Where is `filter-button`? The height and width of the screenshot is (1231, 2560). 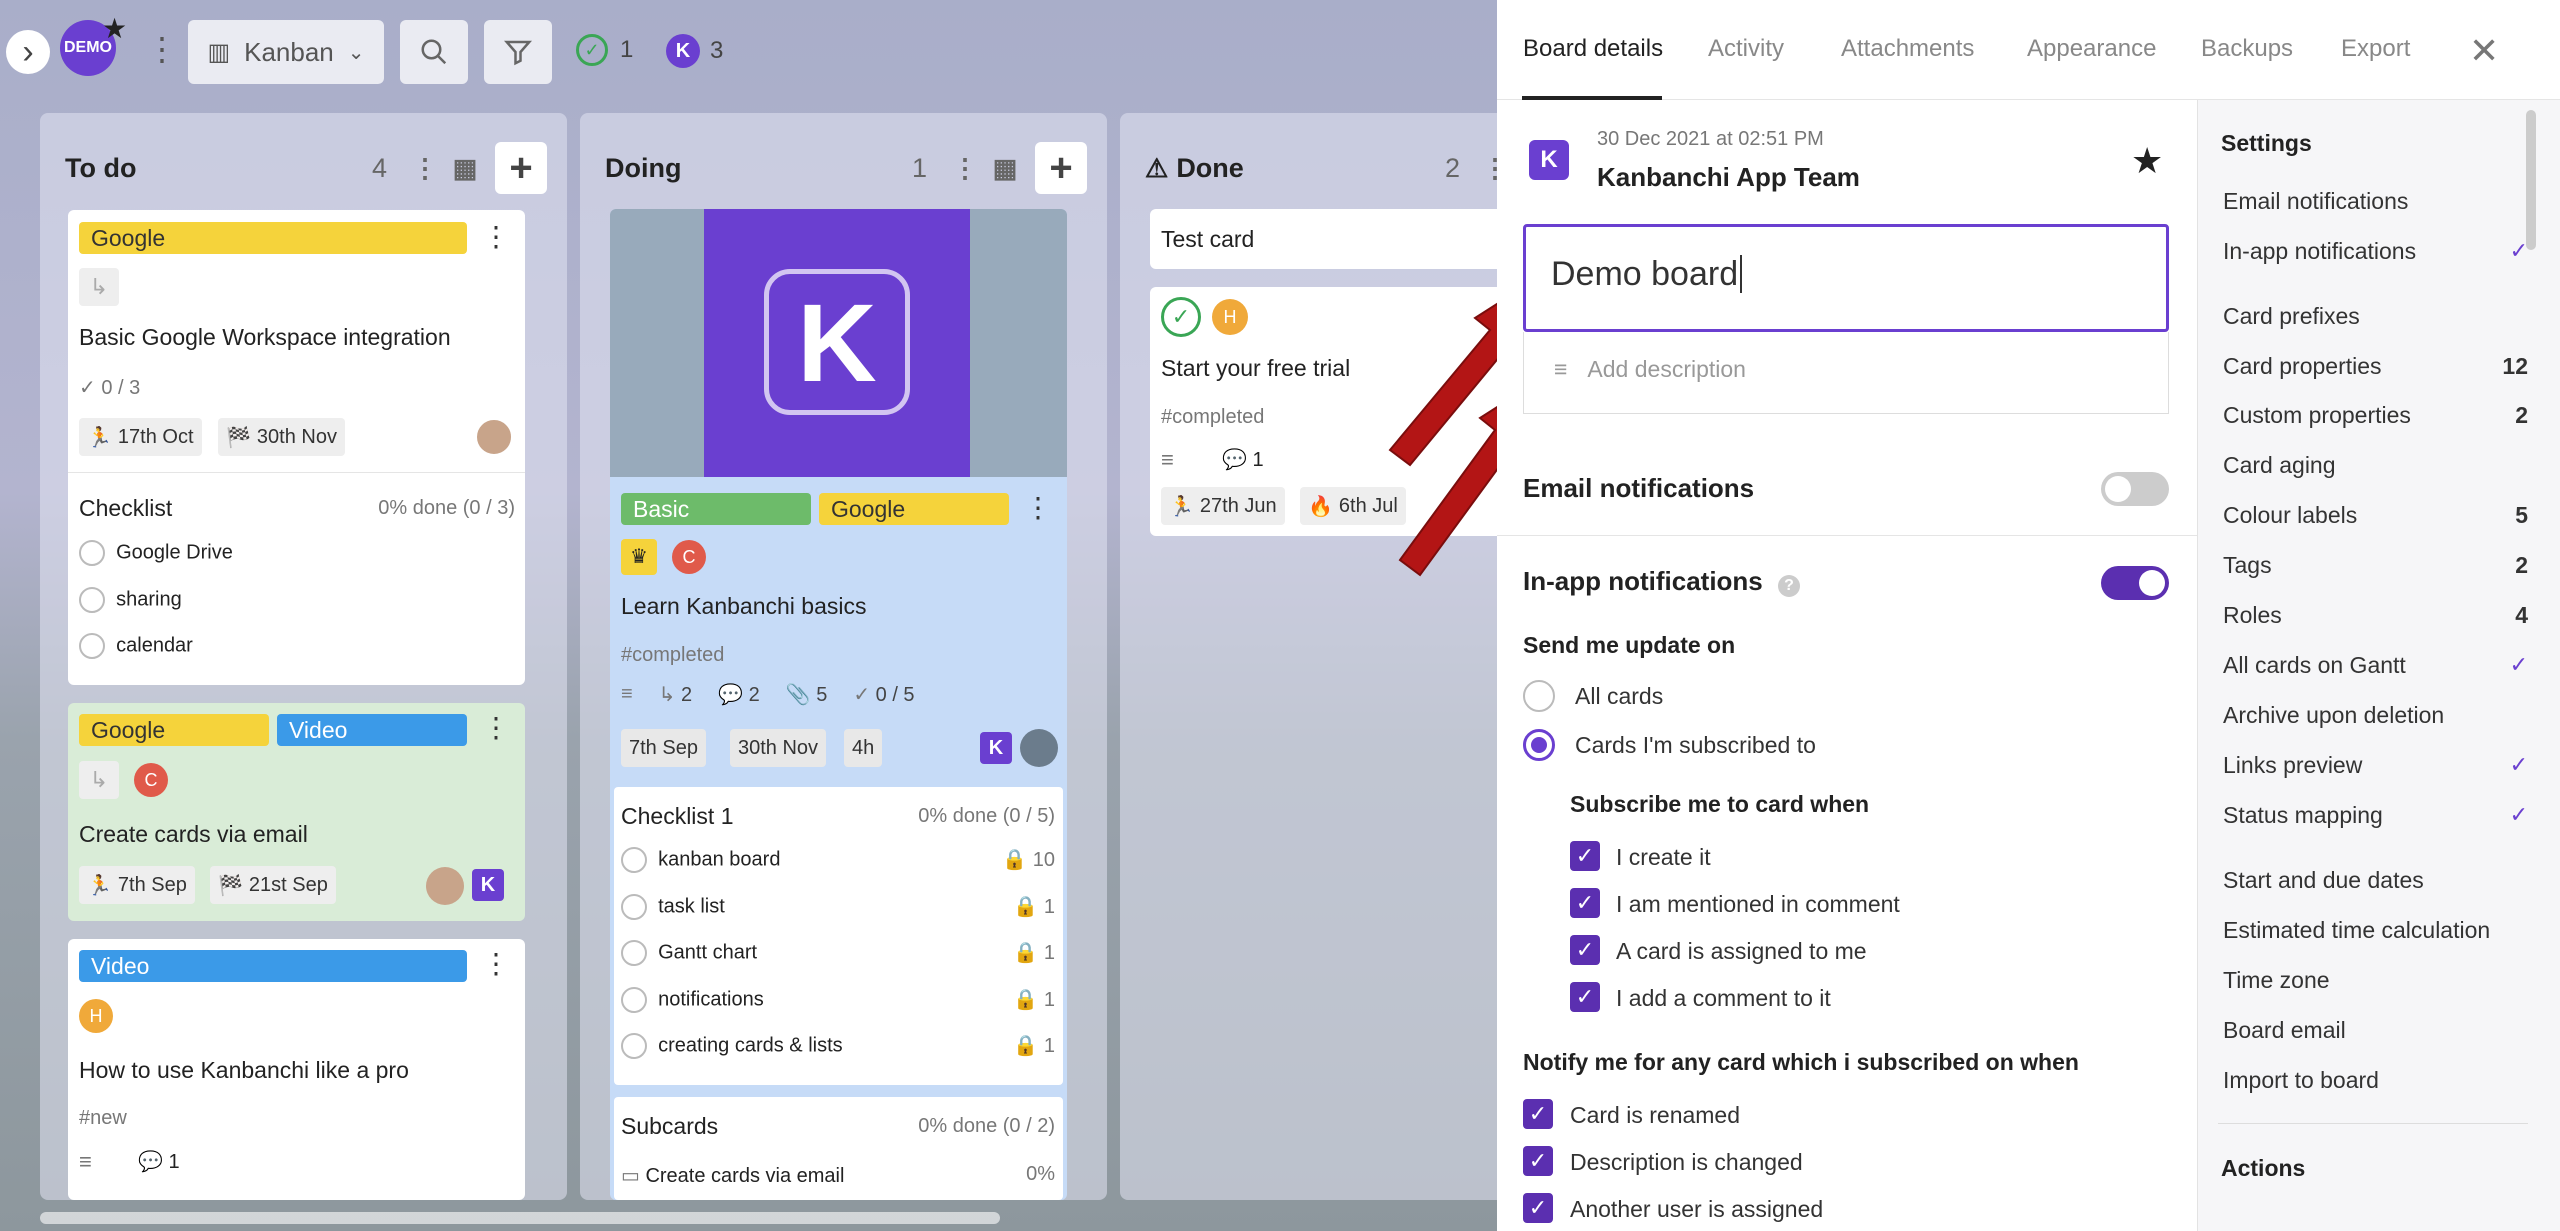
filter-button is located at coordinates (518, 52).